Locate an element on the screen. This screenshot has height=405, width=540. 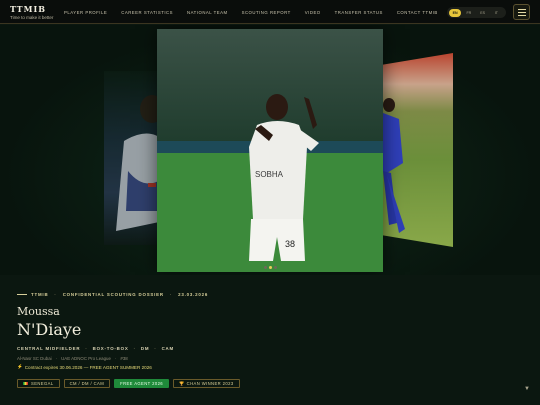
brand-tagline: Time to make it better is located at coordinates (32, 17).